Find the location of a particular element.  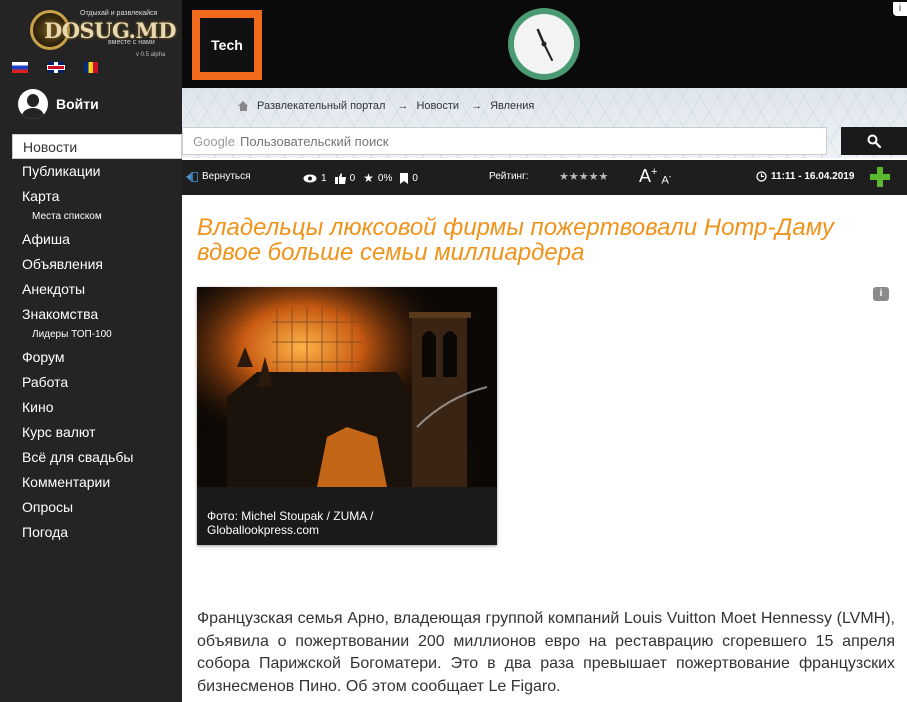

nav-item-cinema: Кино is located at coordinates (38, 407).